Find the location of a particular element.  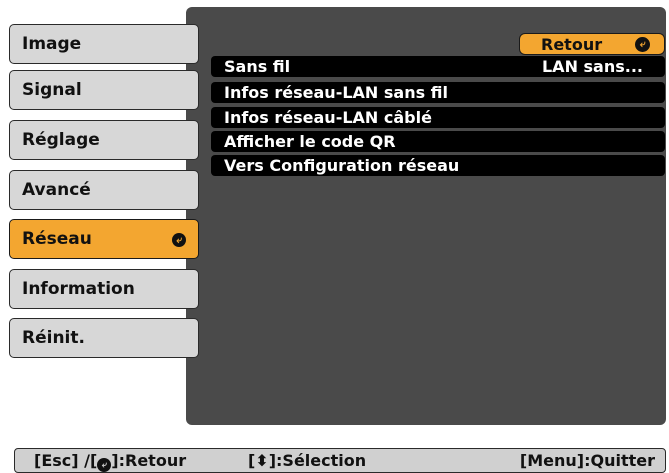

menu-row-label: Sans fil is located at coordinates (257, 66).